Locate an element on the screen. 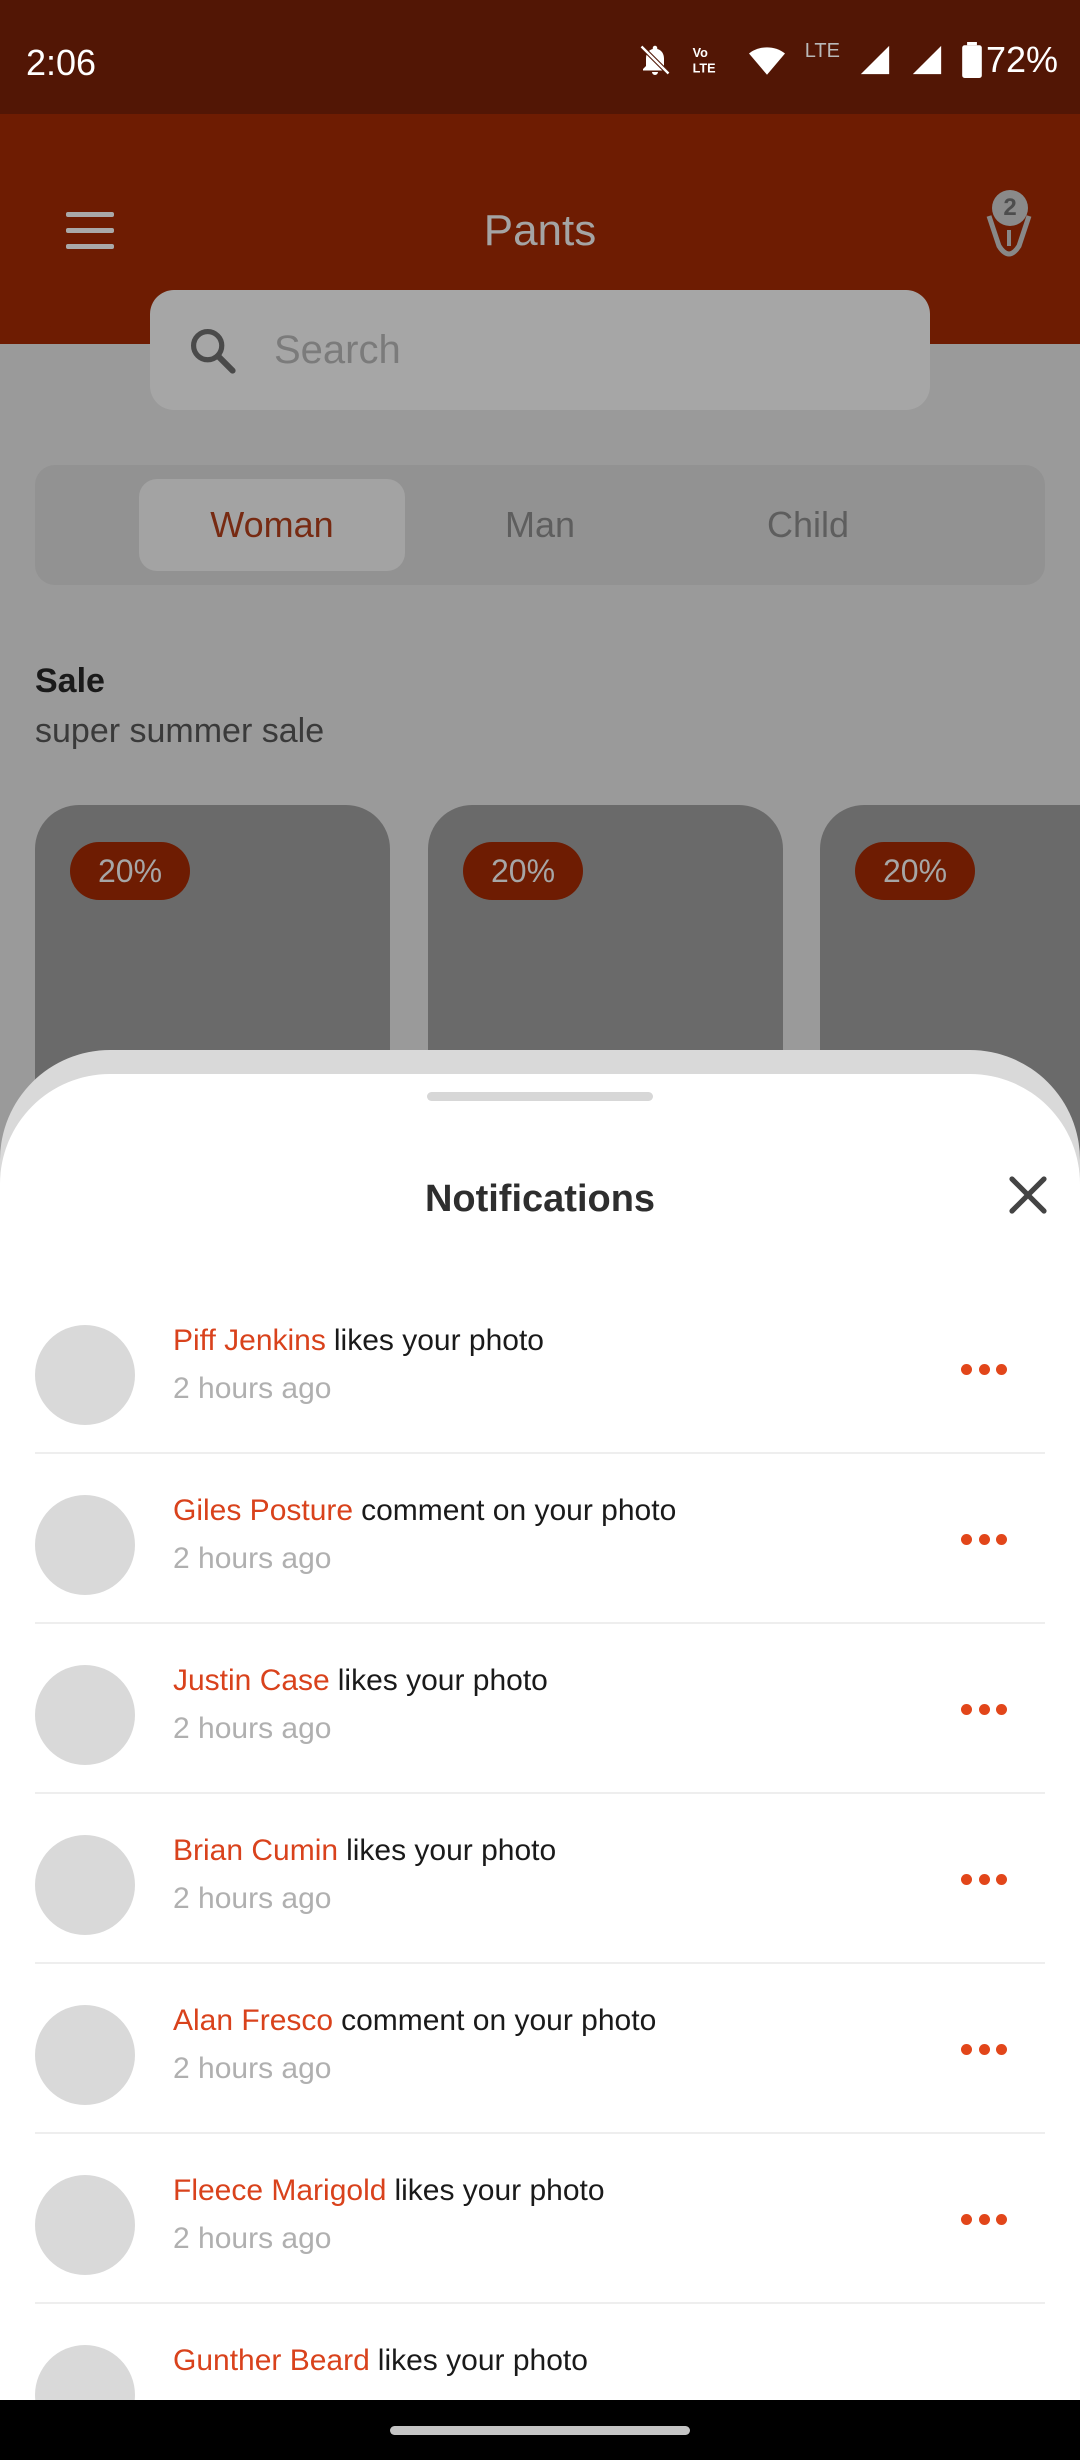  notification-user: Gunther Beard is located at coordinates (271, 2360).